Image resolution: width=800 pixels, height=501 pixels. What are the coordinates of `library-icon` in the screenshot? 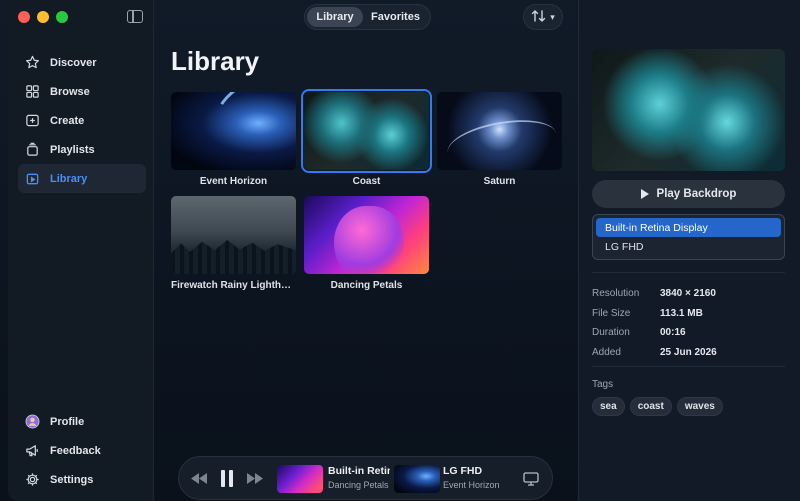 It's located at (32, 178).